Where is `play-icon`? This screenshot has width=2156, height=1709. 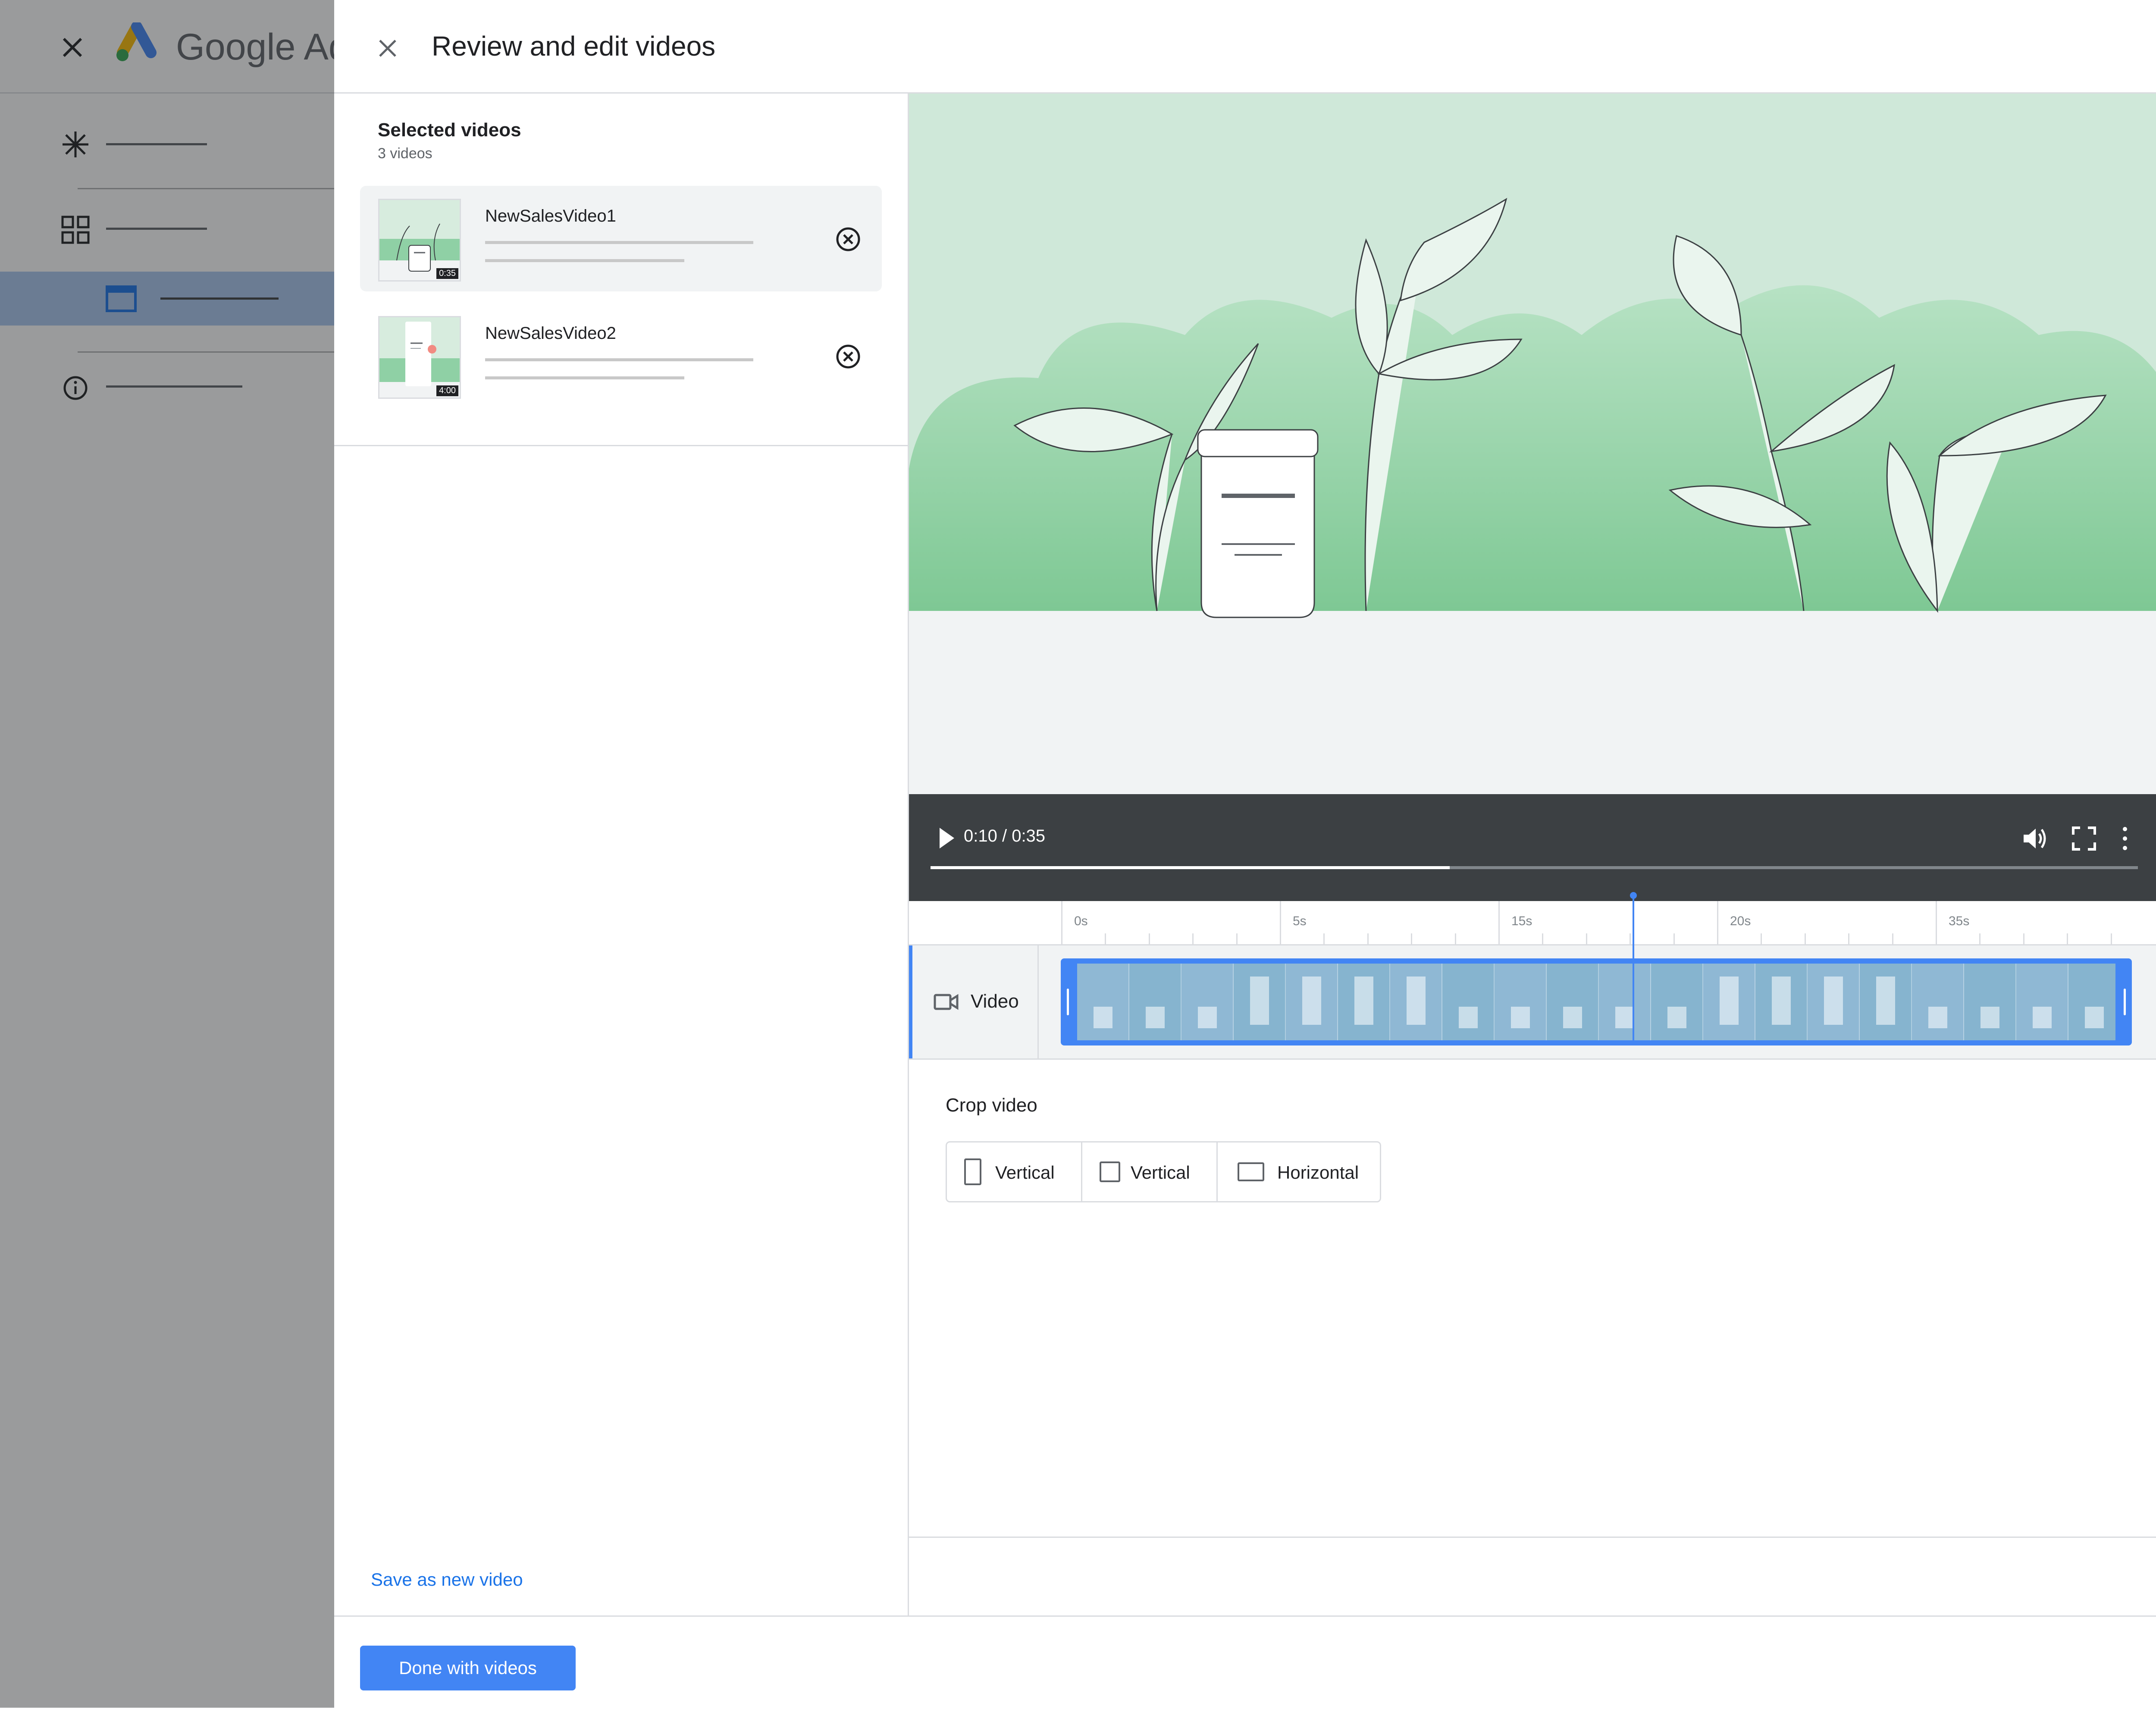
play-icon is located at coordinates (946, 838).